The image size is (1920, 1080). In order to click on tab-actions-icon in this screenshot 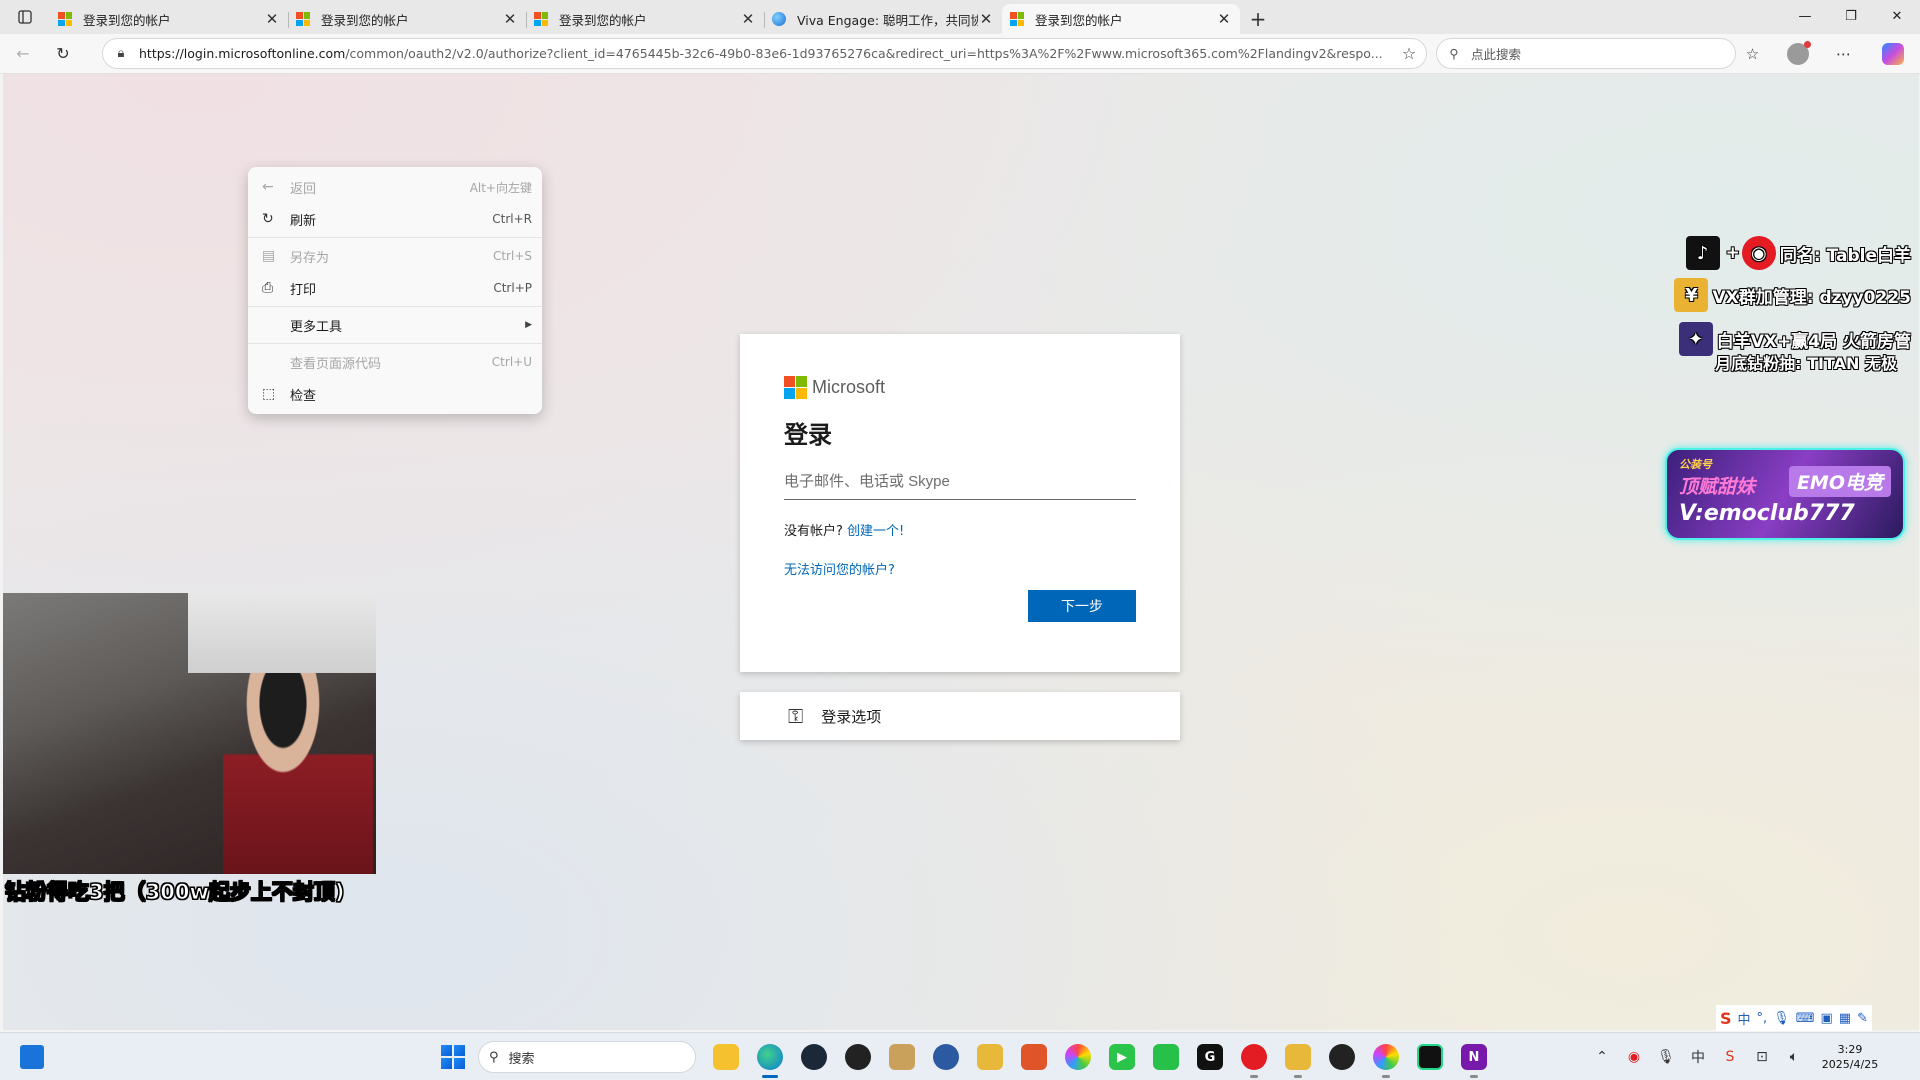, I will do `click(25, 17)`.